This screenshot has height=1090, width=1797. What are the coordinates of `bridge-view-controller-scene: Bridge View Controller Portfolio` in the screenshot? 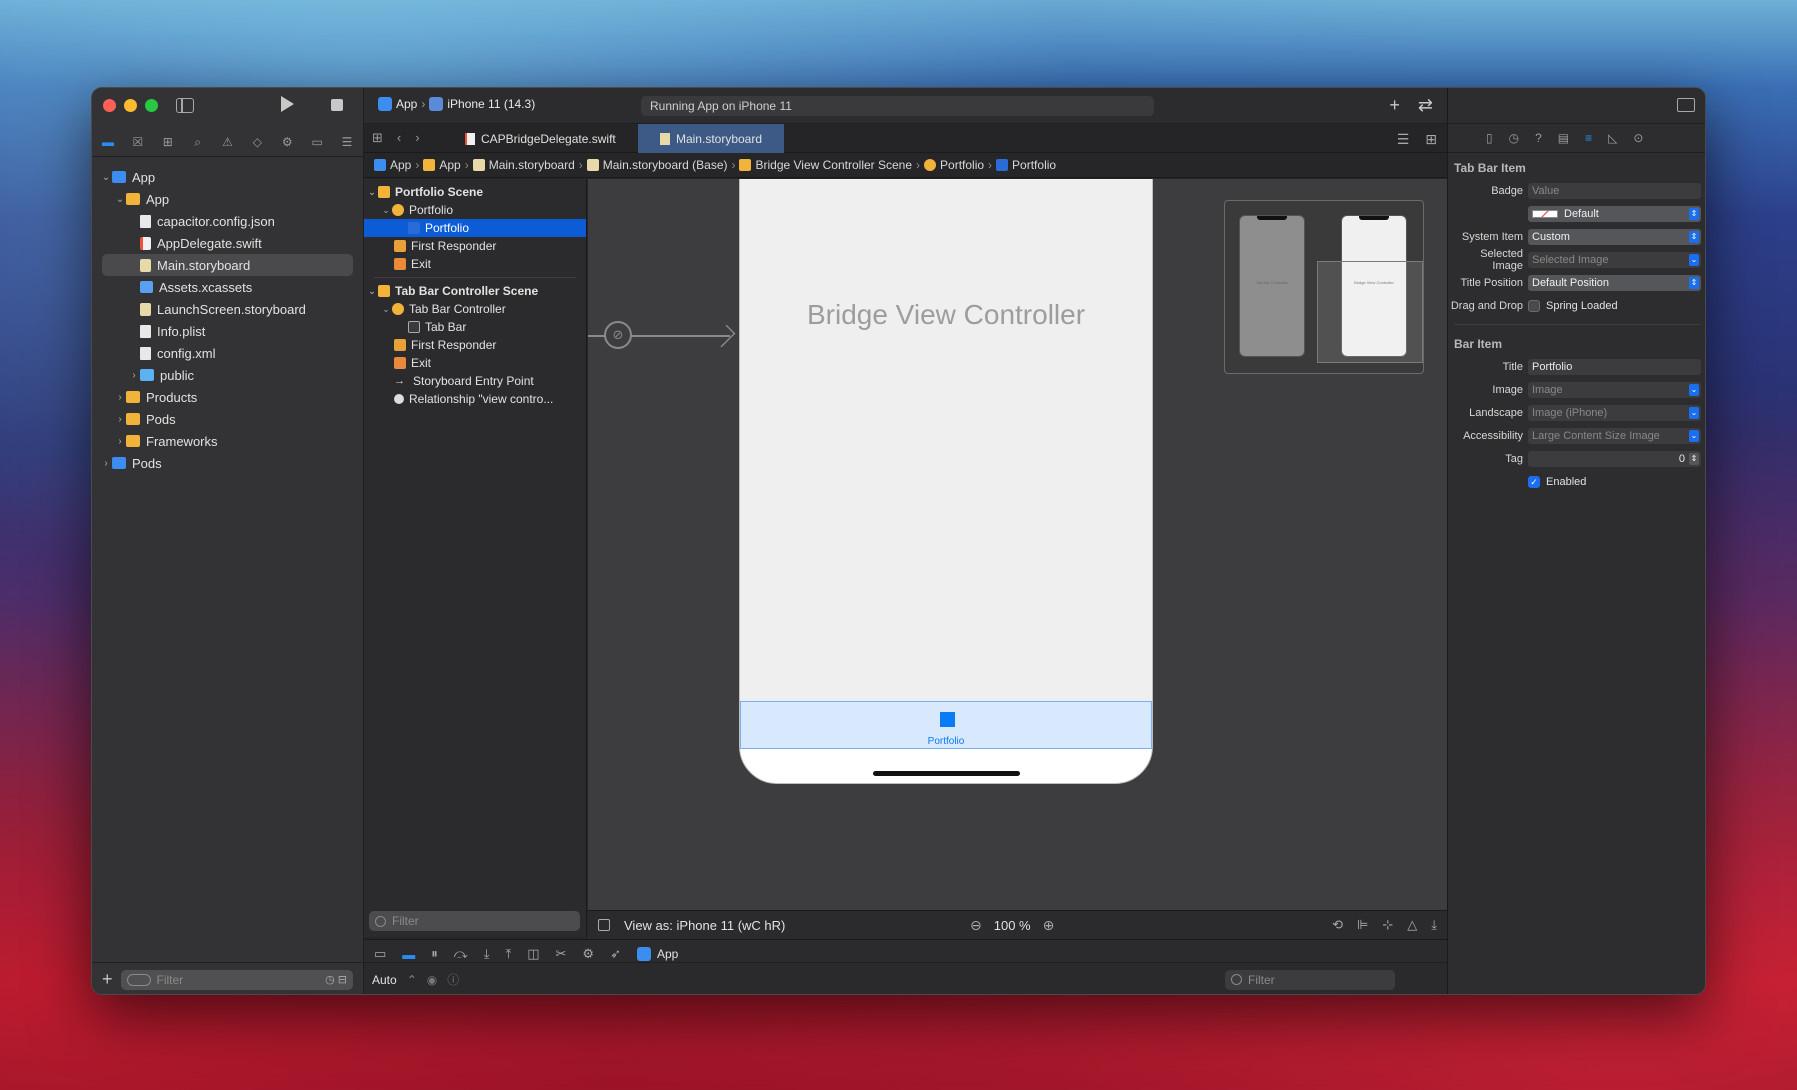 It's located at (946, 481).